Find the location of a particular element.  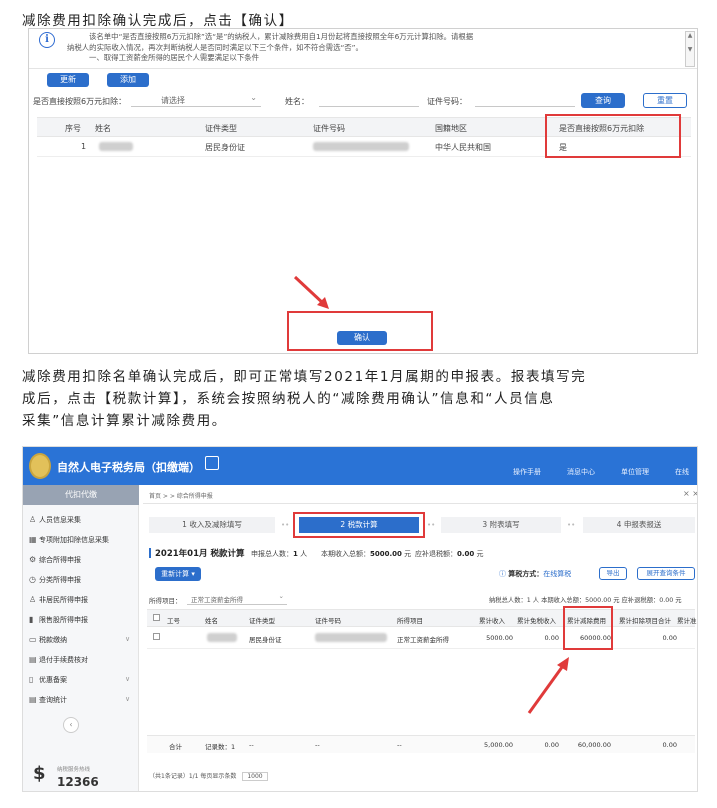

col-cum-income: 累计收入 is located at coordinates (492, 621).